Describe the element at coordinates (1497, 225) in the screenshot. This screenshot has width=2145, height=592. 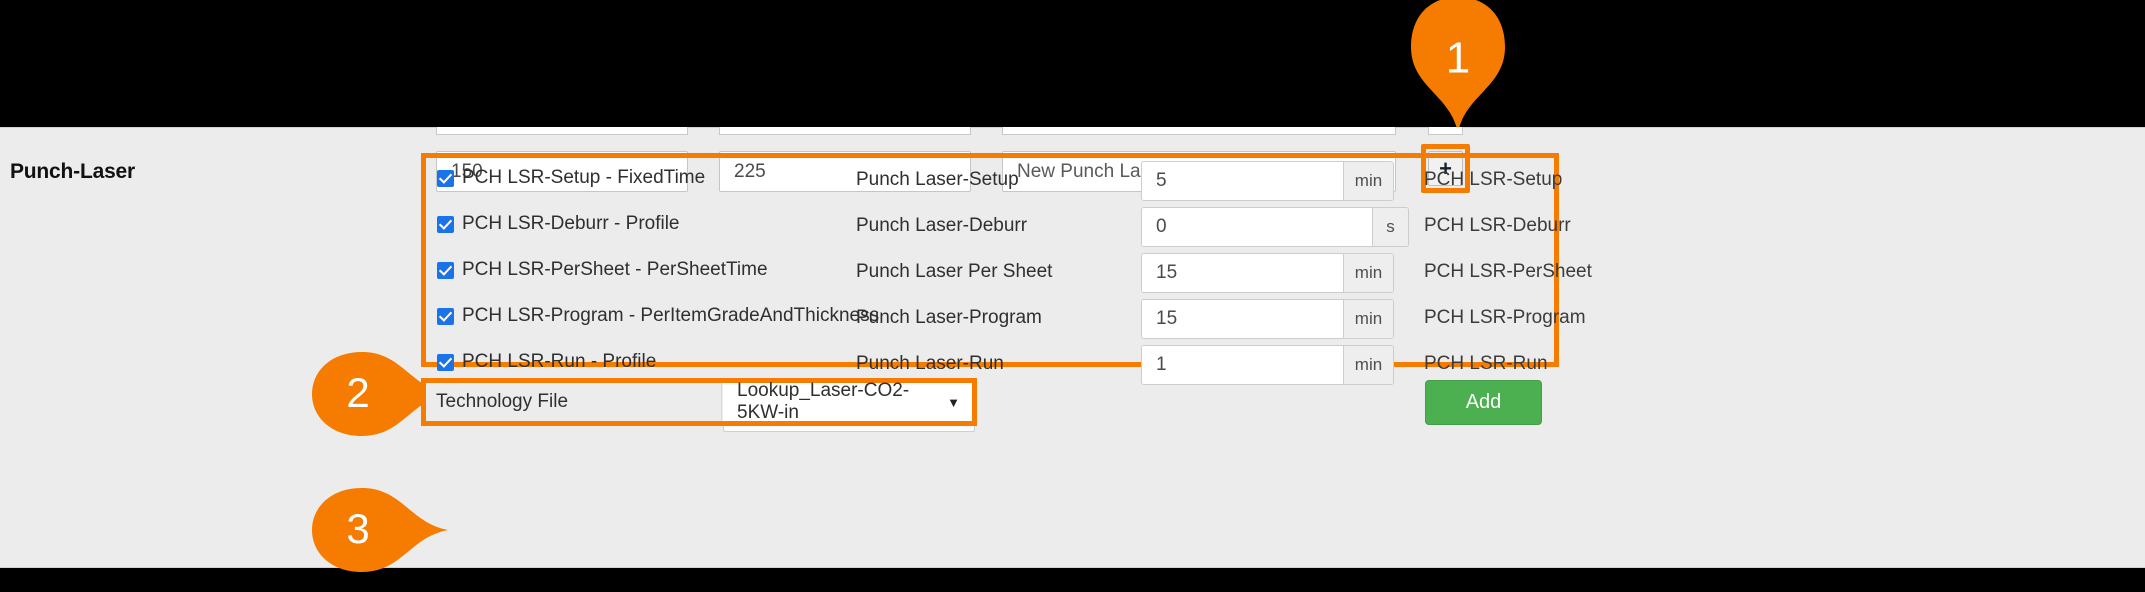
I see `operation-code: PCH LSR-Deburr` at that location.